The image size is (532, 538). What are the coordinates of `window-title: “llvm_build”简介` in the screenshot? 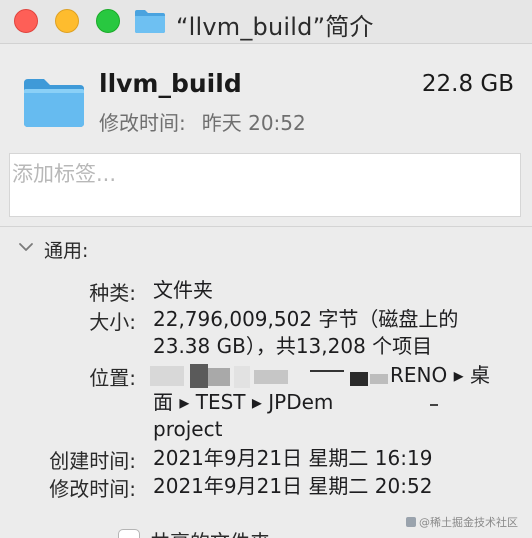 It's located at (275, 27).